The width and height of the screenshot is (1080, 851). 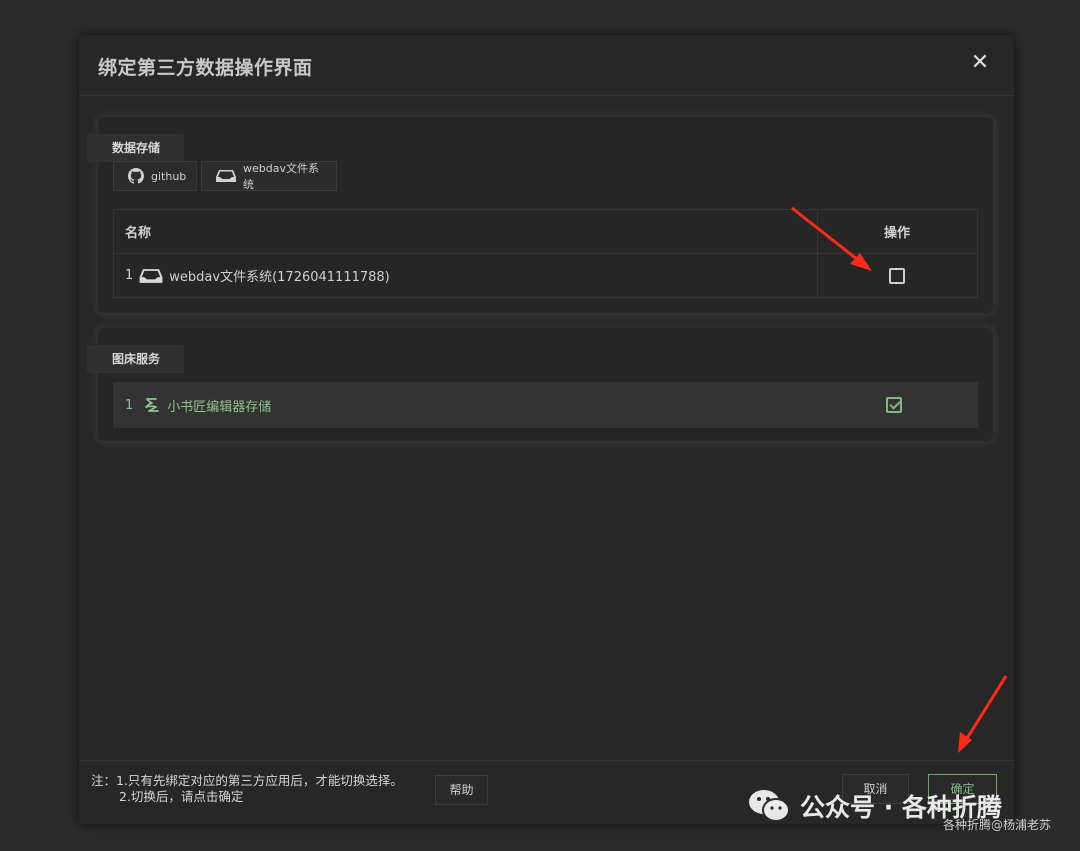 I want to click on table-cell-action, so click(x=897, y=275).